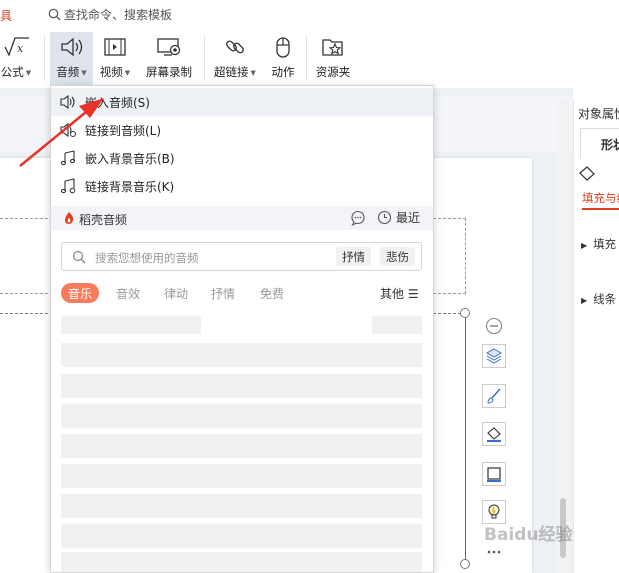 The height and width of the screenshot is (573, 619). What do you see at coordinates (61, 132) in the screenshot?
I see `annotation-arrow` at bounding box center [61, 132].